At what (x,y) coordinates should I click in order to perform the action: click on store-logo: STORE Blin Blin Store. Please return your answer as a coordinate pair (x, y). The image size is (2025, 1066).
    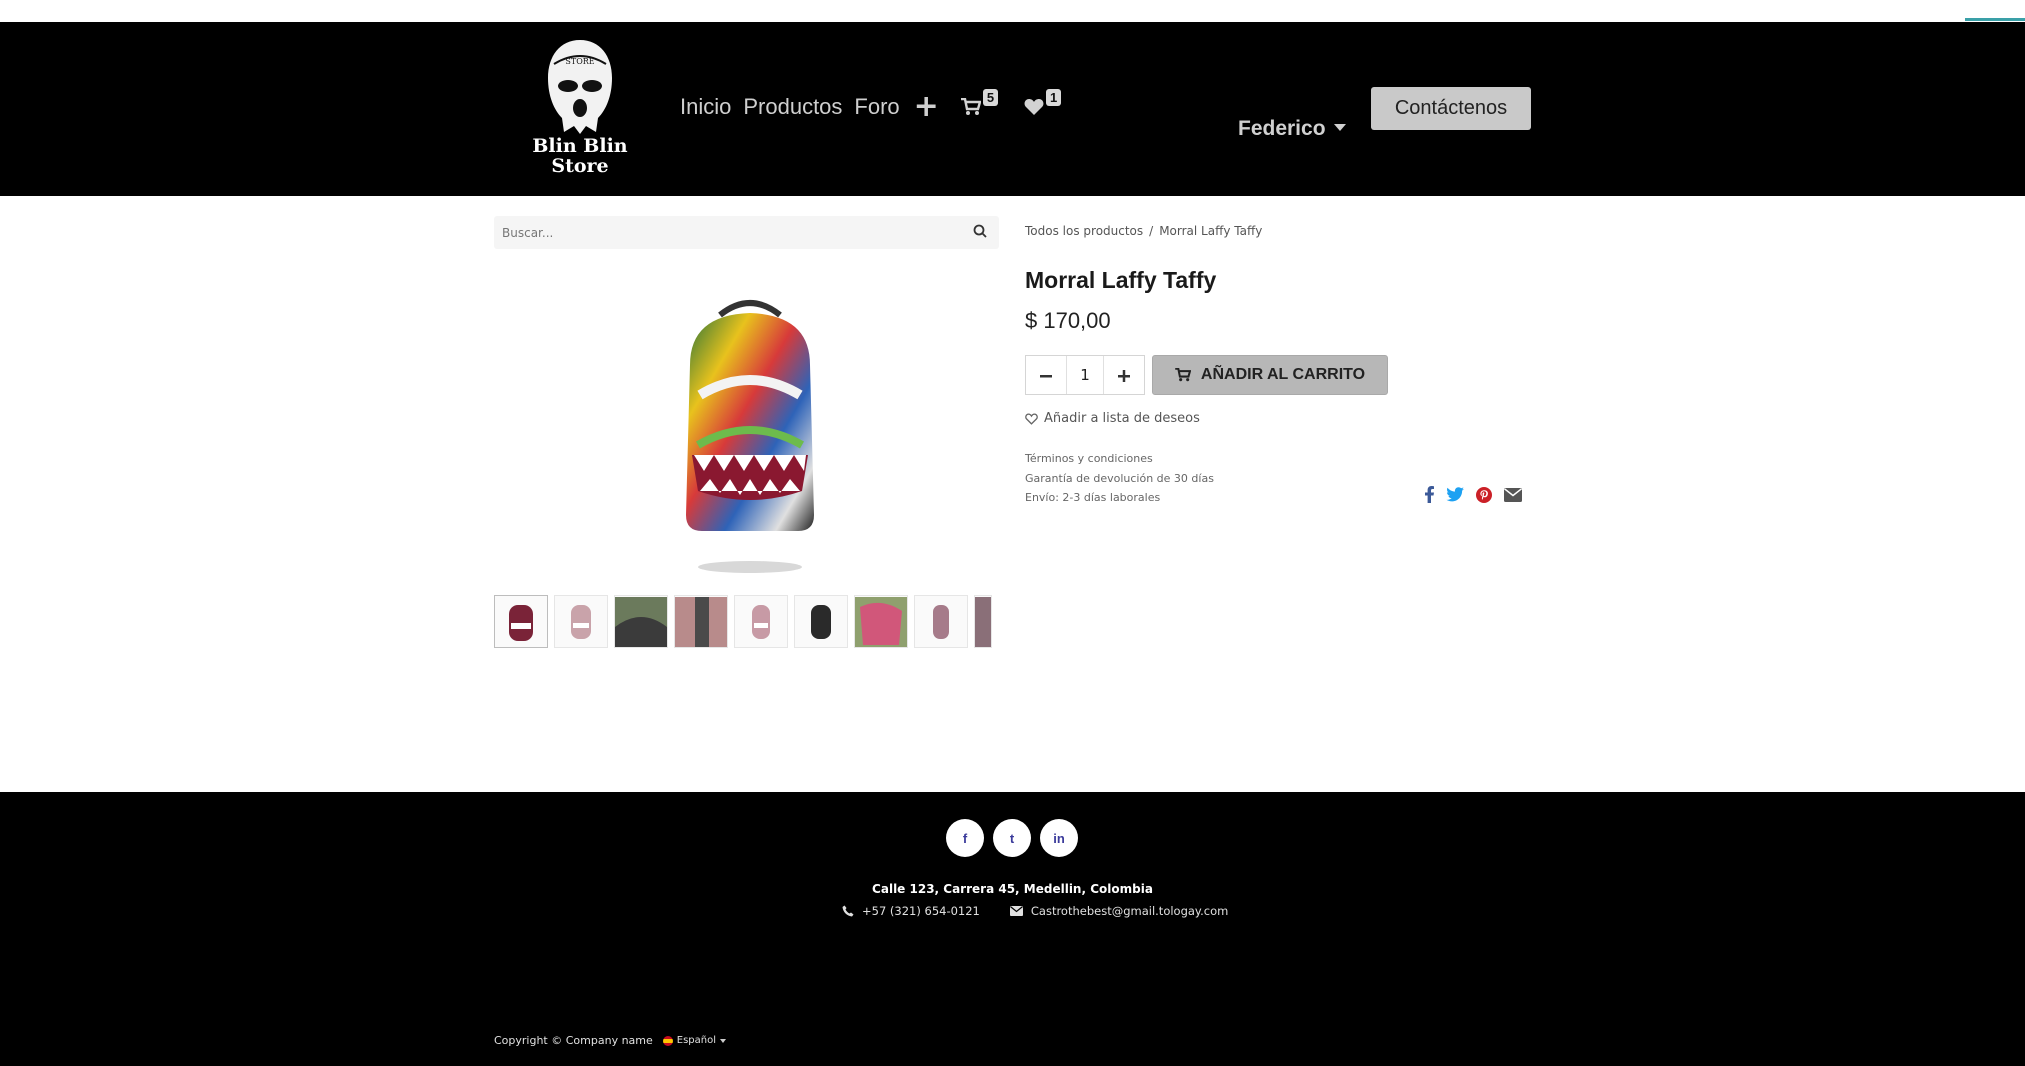
    Looking at the image, I should click on (580, 109).